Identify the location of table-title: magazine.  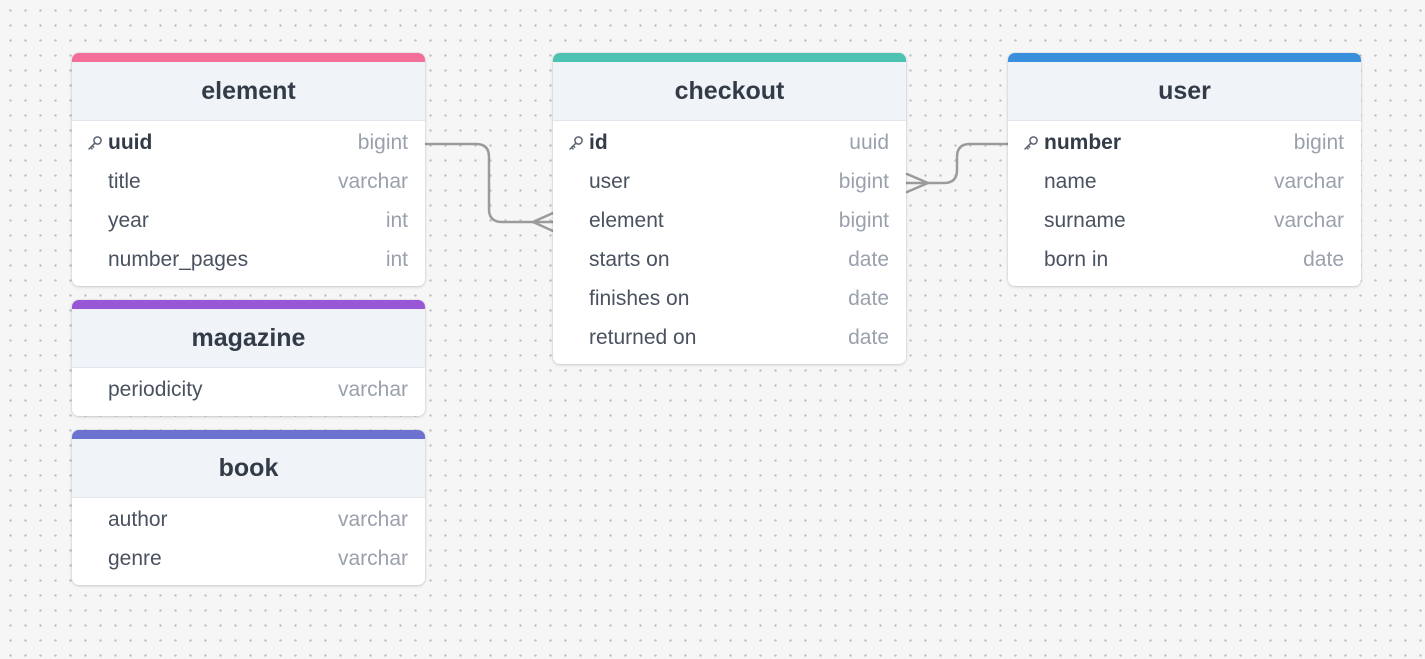
(248, 337).